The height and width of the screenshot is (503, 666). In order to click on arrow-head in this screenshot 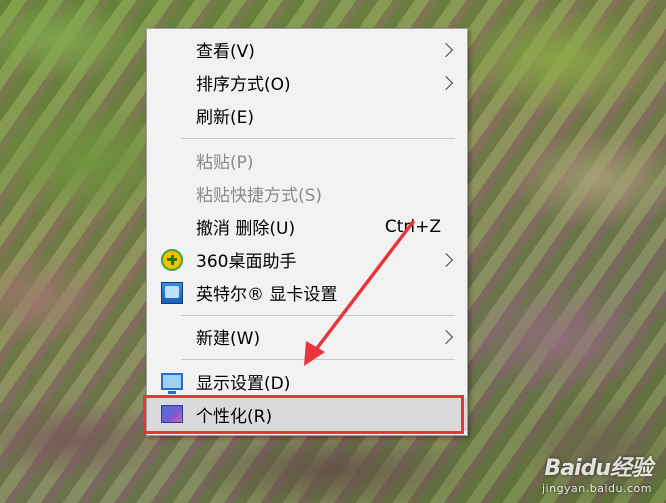, I will do `click(314, 353)`.